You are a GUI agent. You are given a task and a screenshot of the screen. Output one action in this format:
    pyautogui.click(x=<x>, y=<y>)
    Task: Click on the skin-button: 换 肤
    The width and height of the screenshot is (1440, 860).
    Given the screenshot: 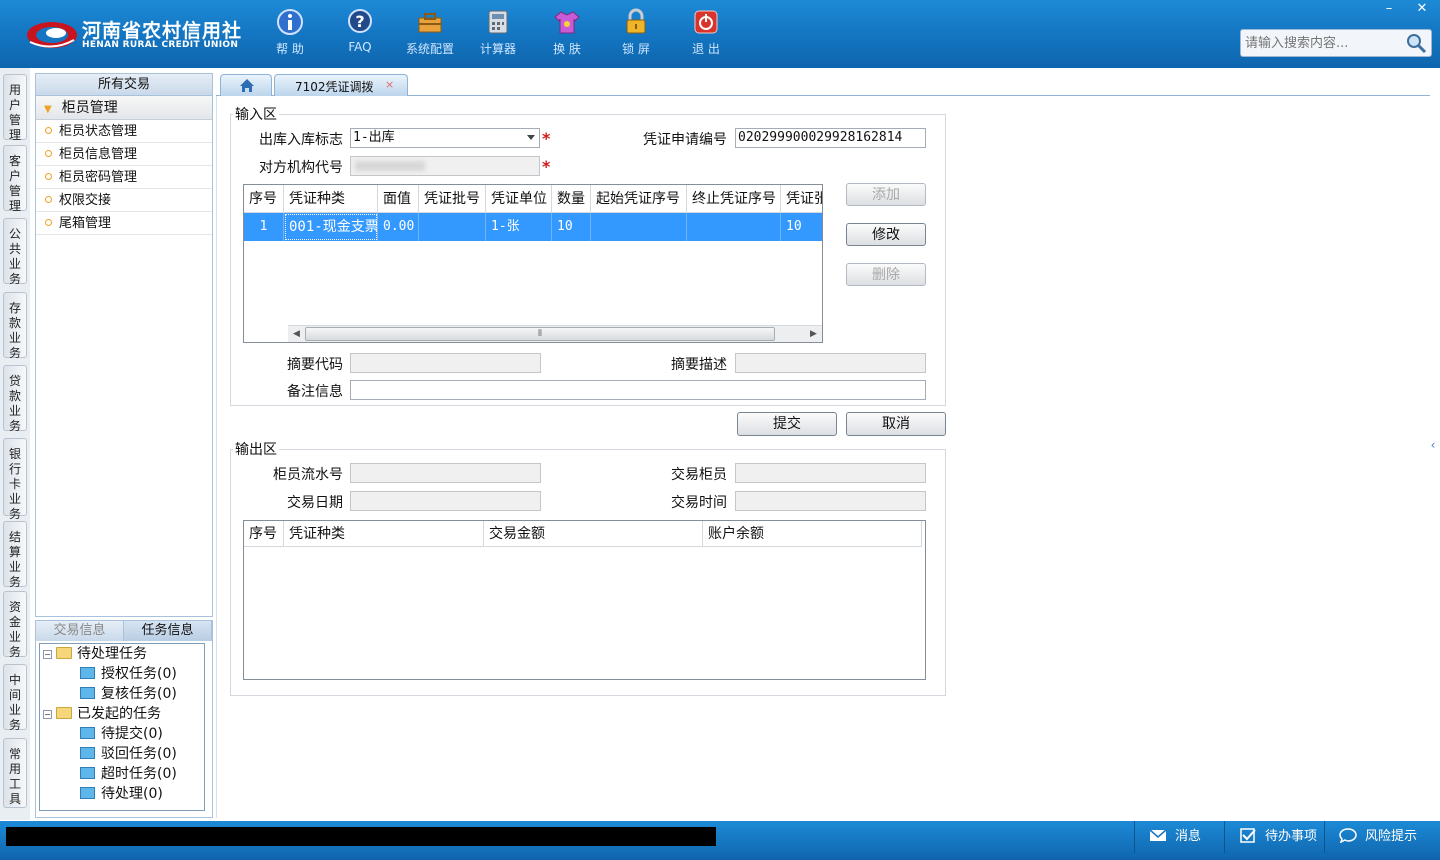 What is the action you would take?
    pyautogui.click(x=567, y=34)
    